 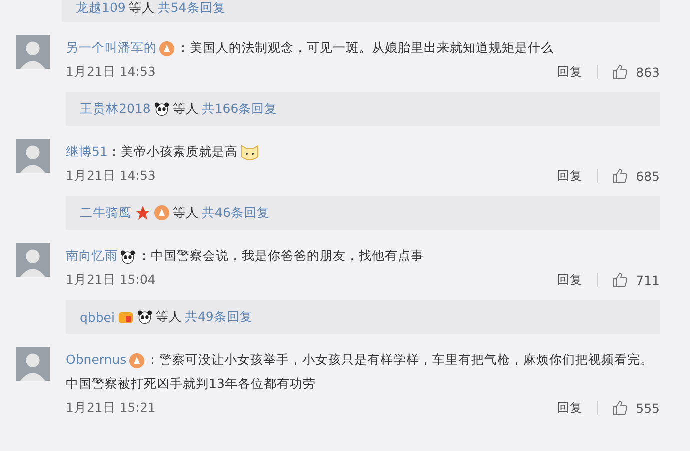 What do you see at coordinates (106, 213) in the screenshot?
I see `reply-user-link: 二牛骑鹰` at bounding box center [106, 213].